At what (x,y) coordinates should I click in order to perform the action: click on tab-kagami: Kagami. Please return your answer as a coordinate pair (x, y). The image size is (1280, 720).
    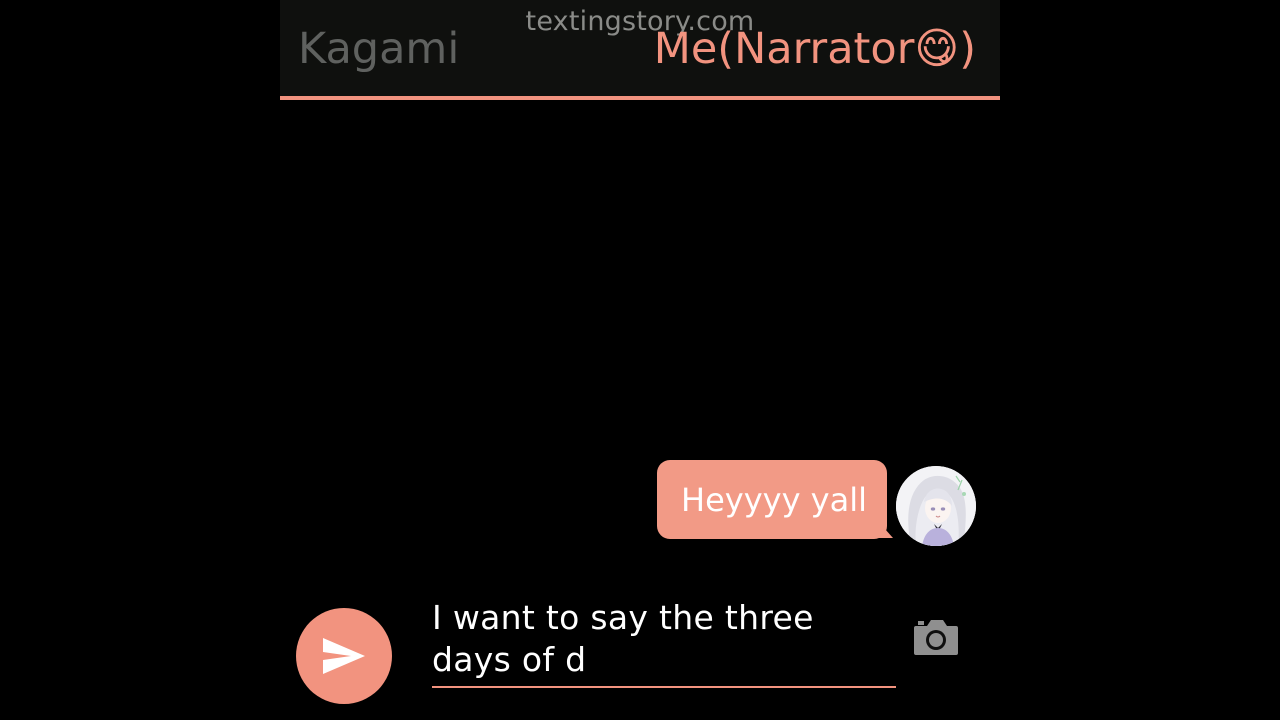
    Looking at the image, I should click on (378, 49).